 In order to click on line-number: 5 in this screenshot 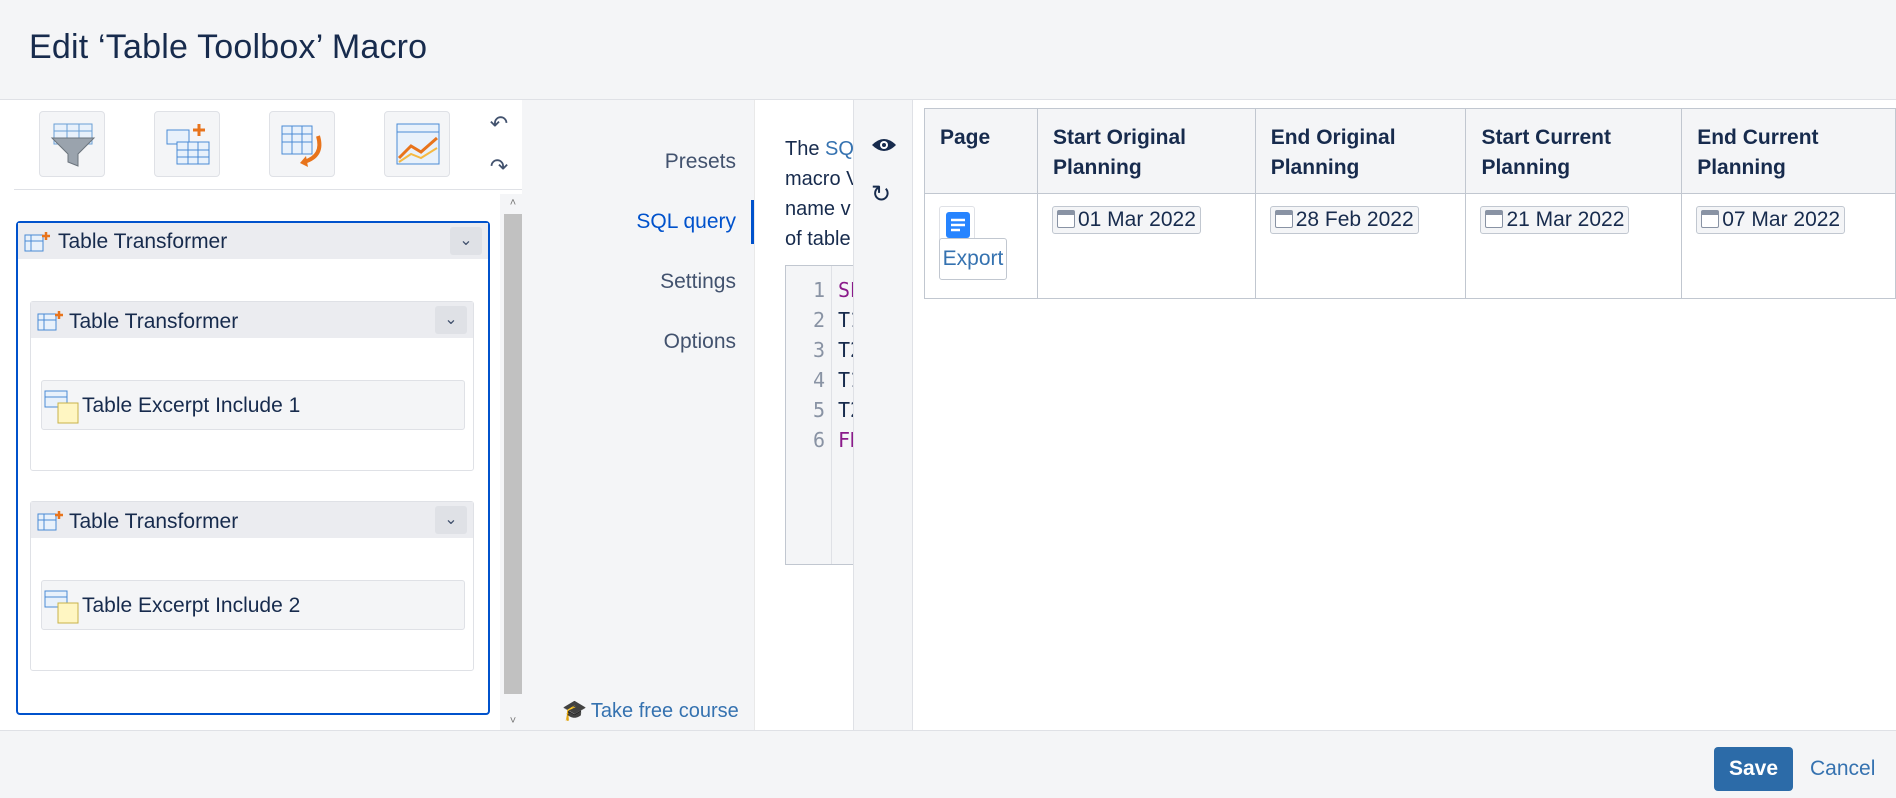, I will do `click(818, 410)`.